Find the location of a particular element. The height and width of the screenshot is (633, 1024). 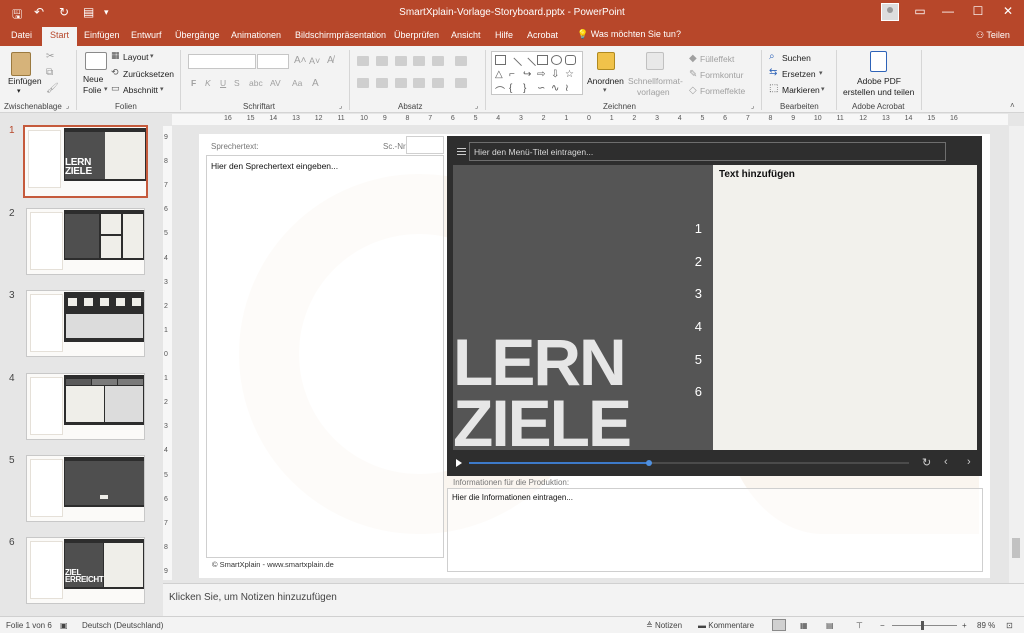

strikethrough-icon: abc is located at coordinates (256, 83).